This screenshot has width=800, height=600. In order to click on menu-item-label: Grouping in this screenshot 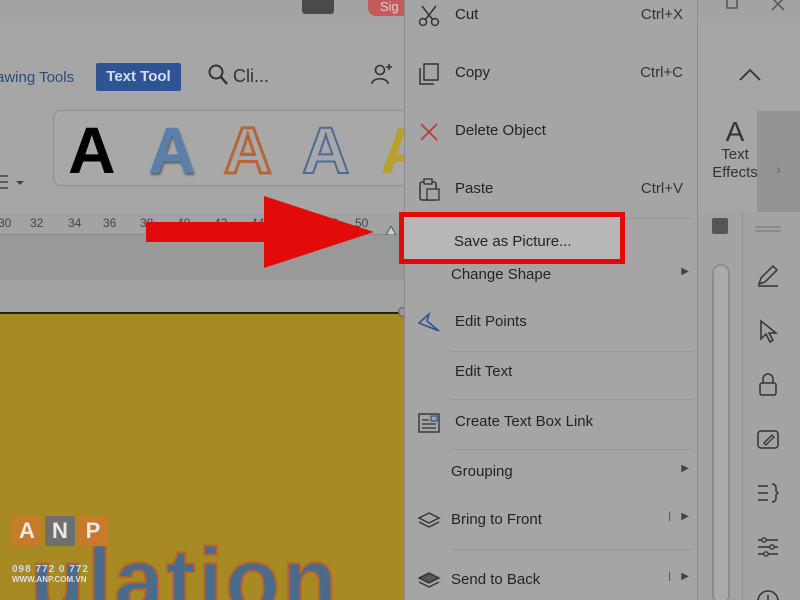, I will do `click(482, 471)`.